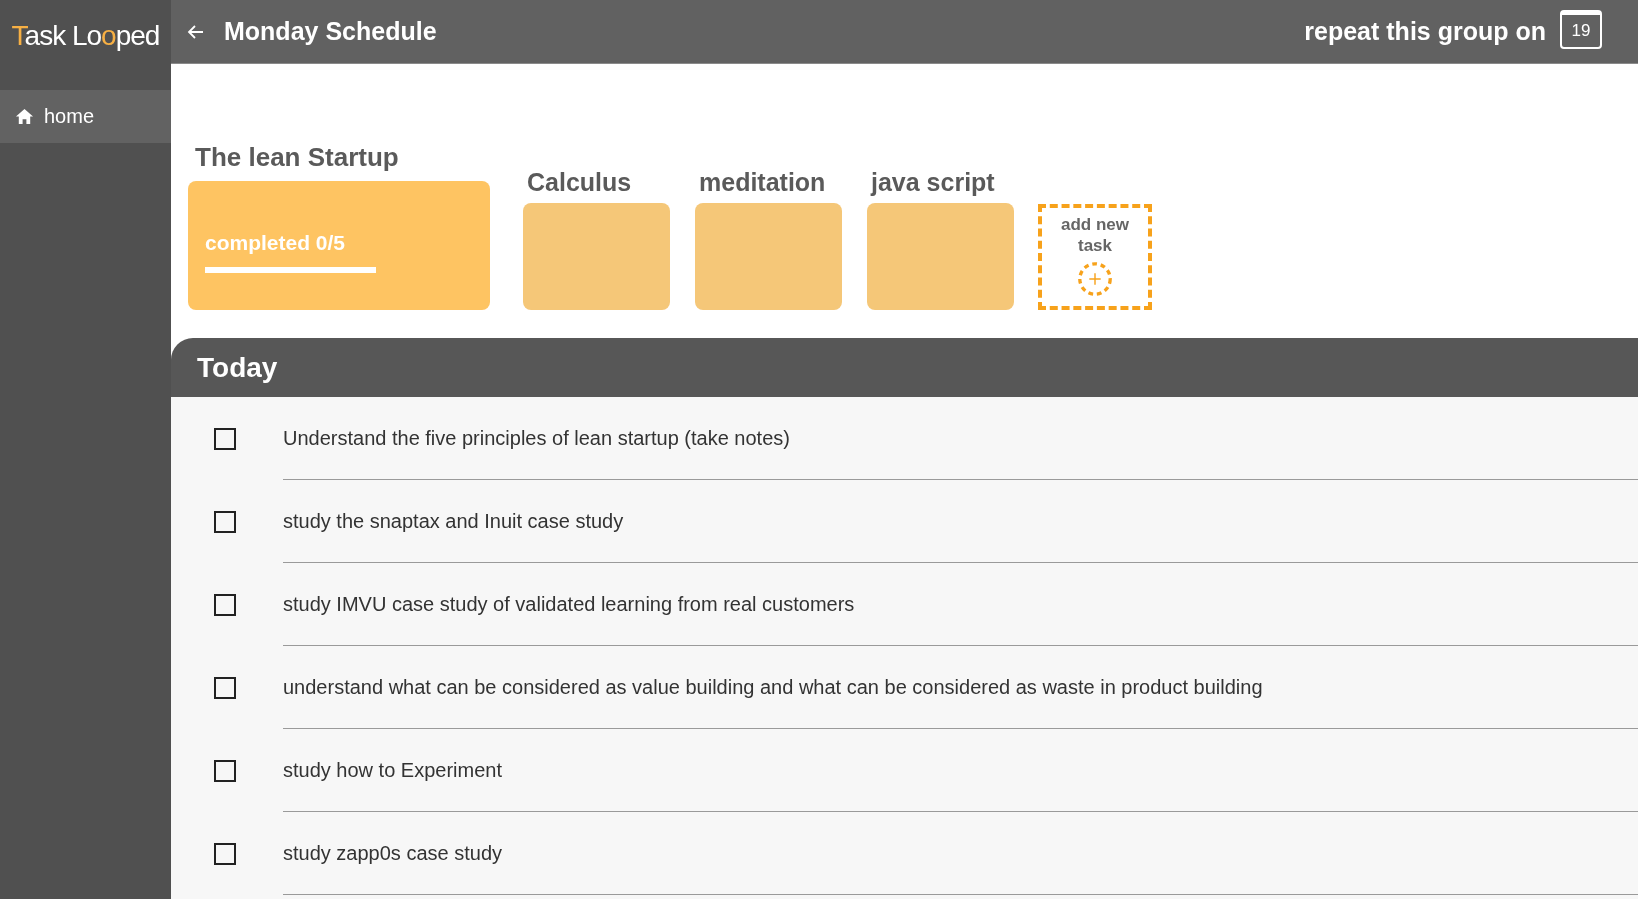  What do you see at coordinates (1425, 31) in the screenshot?
I see `repeat-label: repeat this group on` at bounding box center [1425, 31].